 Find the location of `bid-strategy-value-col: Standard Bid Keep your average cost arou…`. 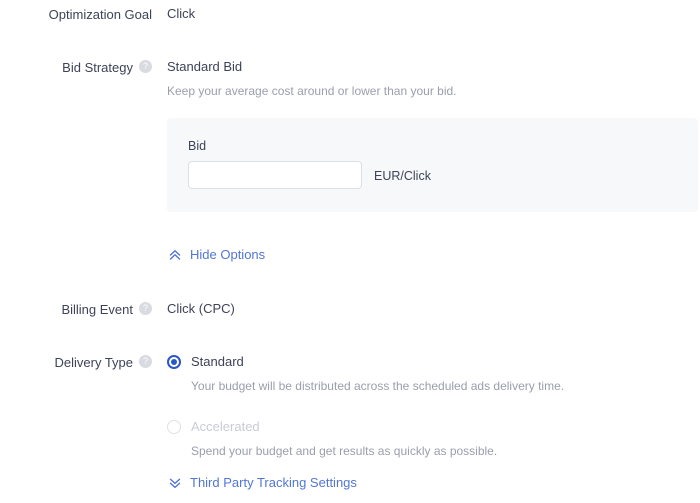

bid-strategy-value-col: Standard Bid Keep your average cost arou… is located at coordinates (426, 78).